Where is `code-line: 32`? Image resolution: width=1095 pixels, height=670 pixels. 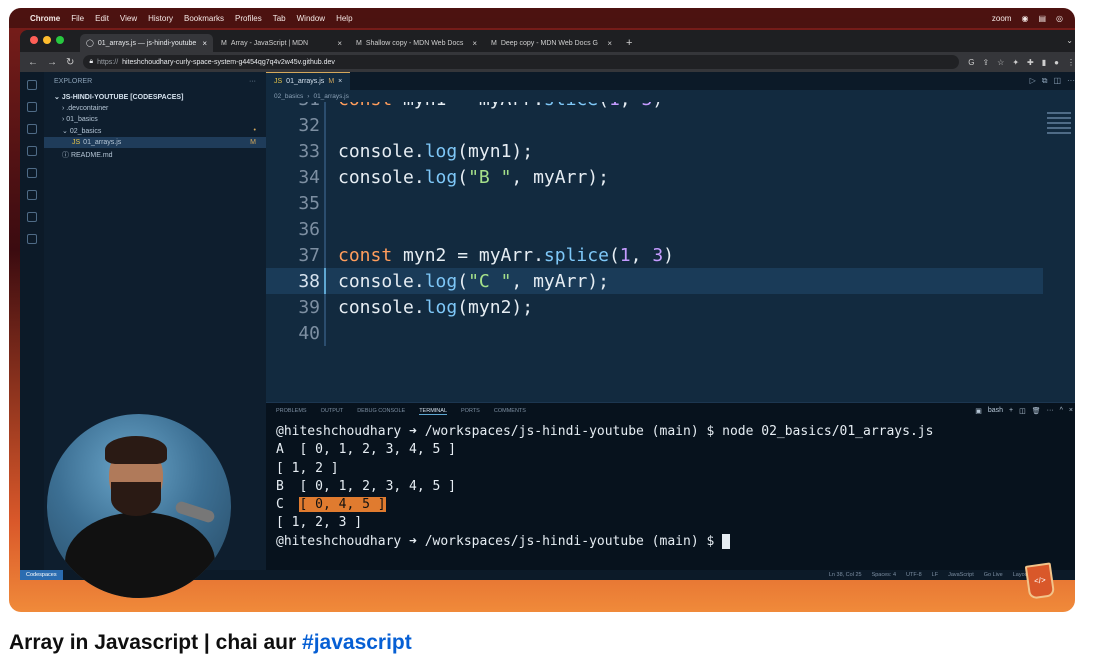 code-line: 32 is located at coordinates (654, 125).